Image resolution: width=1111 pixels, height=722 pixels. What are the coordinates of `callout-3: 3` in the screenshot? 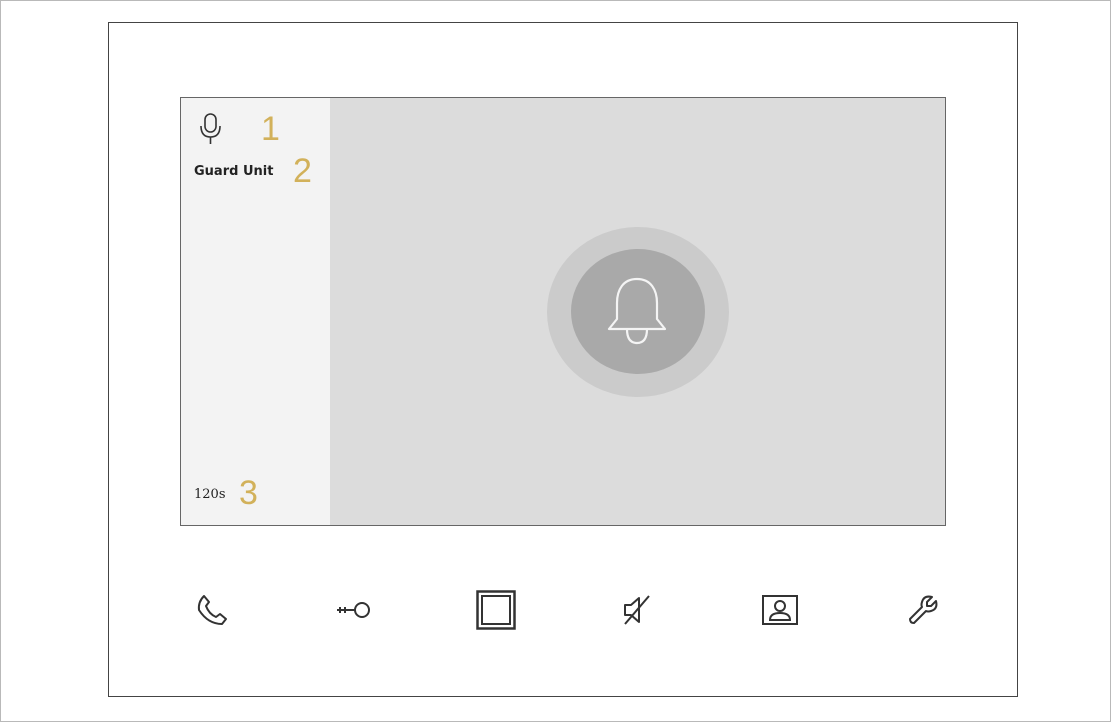 It's located at (248, 493).